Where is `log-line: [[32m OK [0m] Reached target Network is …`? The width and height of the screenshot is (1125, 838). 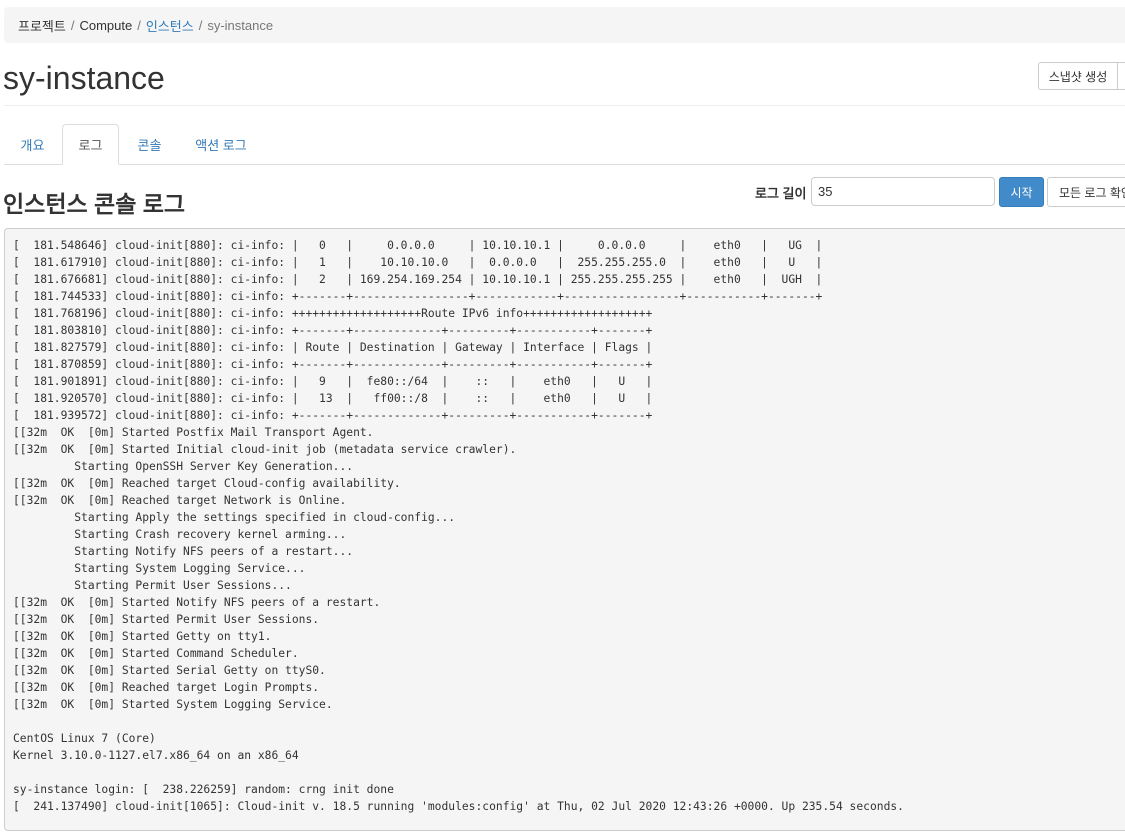
log-line: [[32m OK [0m] Reached target Network is … is located at coordinates (180, 500).